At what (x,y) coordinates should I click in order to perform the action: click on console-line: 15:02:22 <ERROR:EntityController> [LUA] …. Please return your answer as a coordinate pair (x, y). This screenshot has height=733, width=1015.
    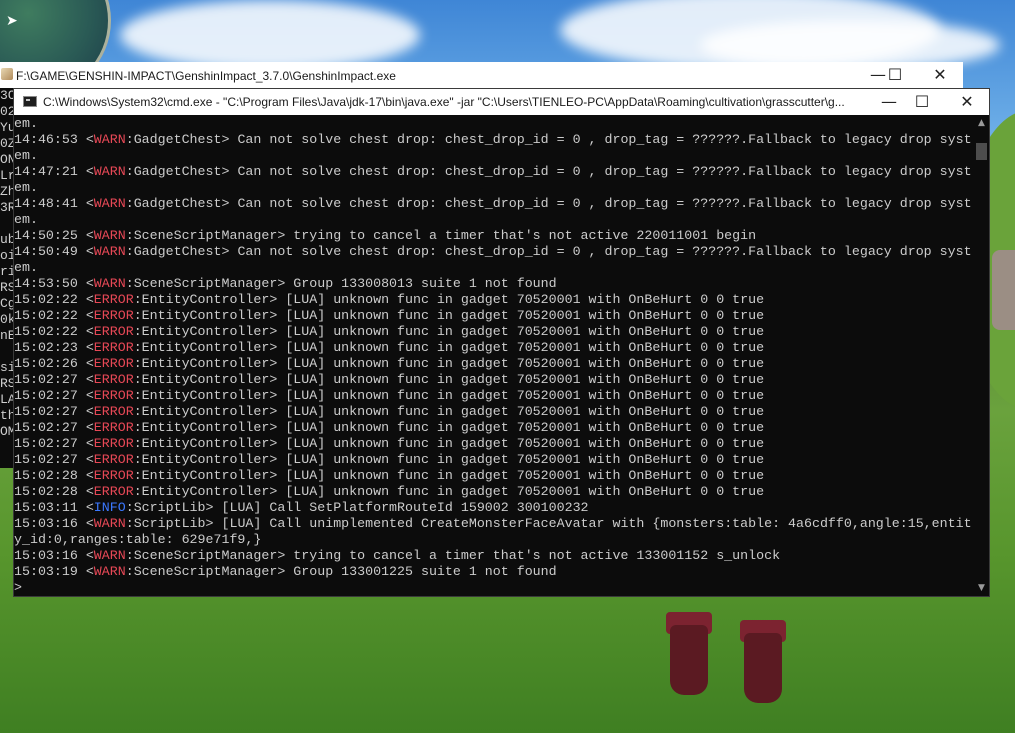
    Looking at the image, I should click on (494, 316).